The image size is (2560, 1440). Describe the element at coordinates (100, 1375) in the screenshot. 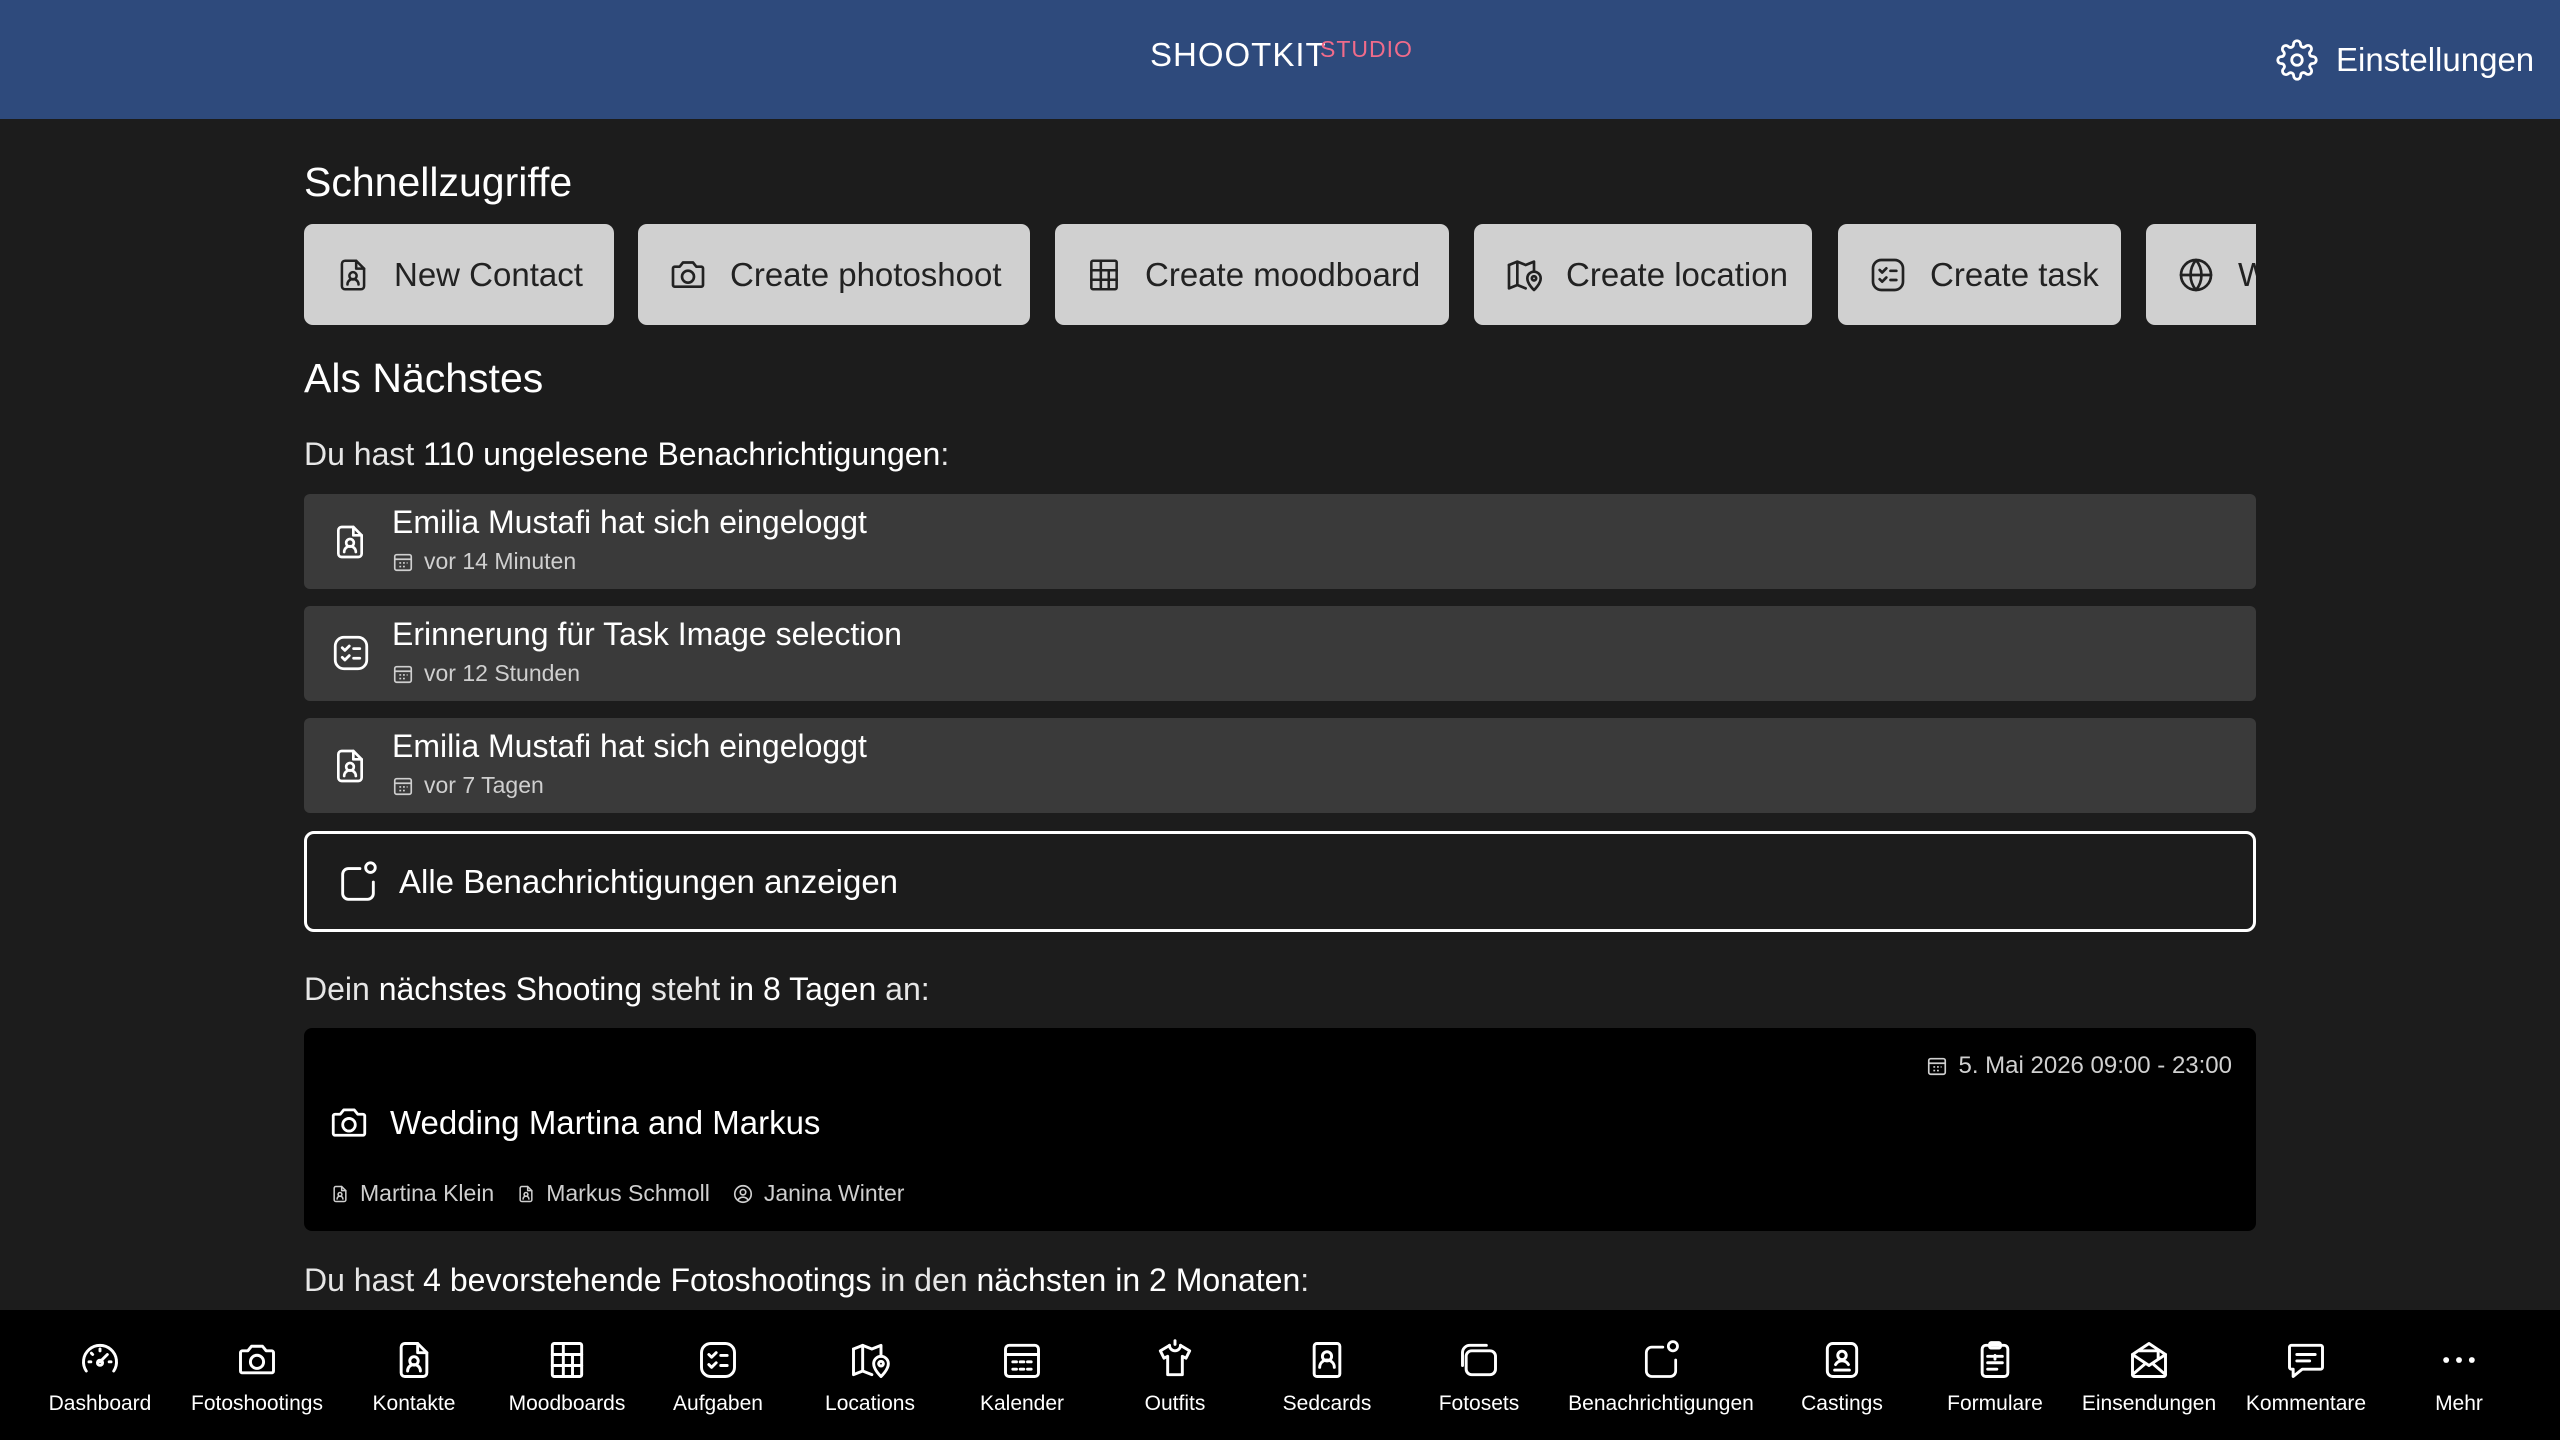

I see `nav-dashboard: Dashboard` at that location.